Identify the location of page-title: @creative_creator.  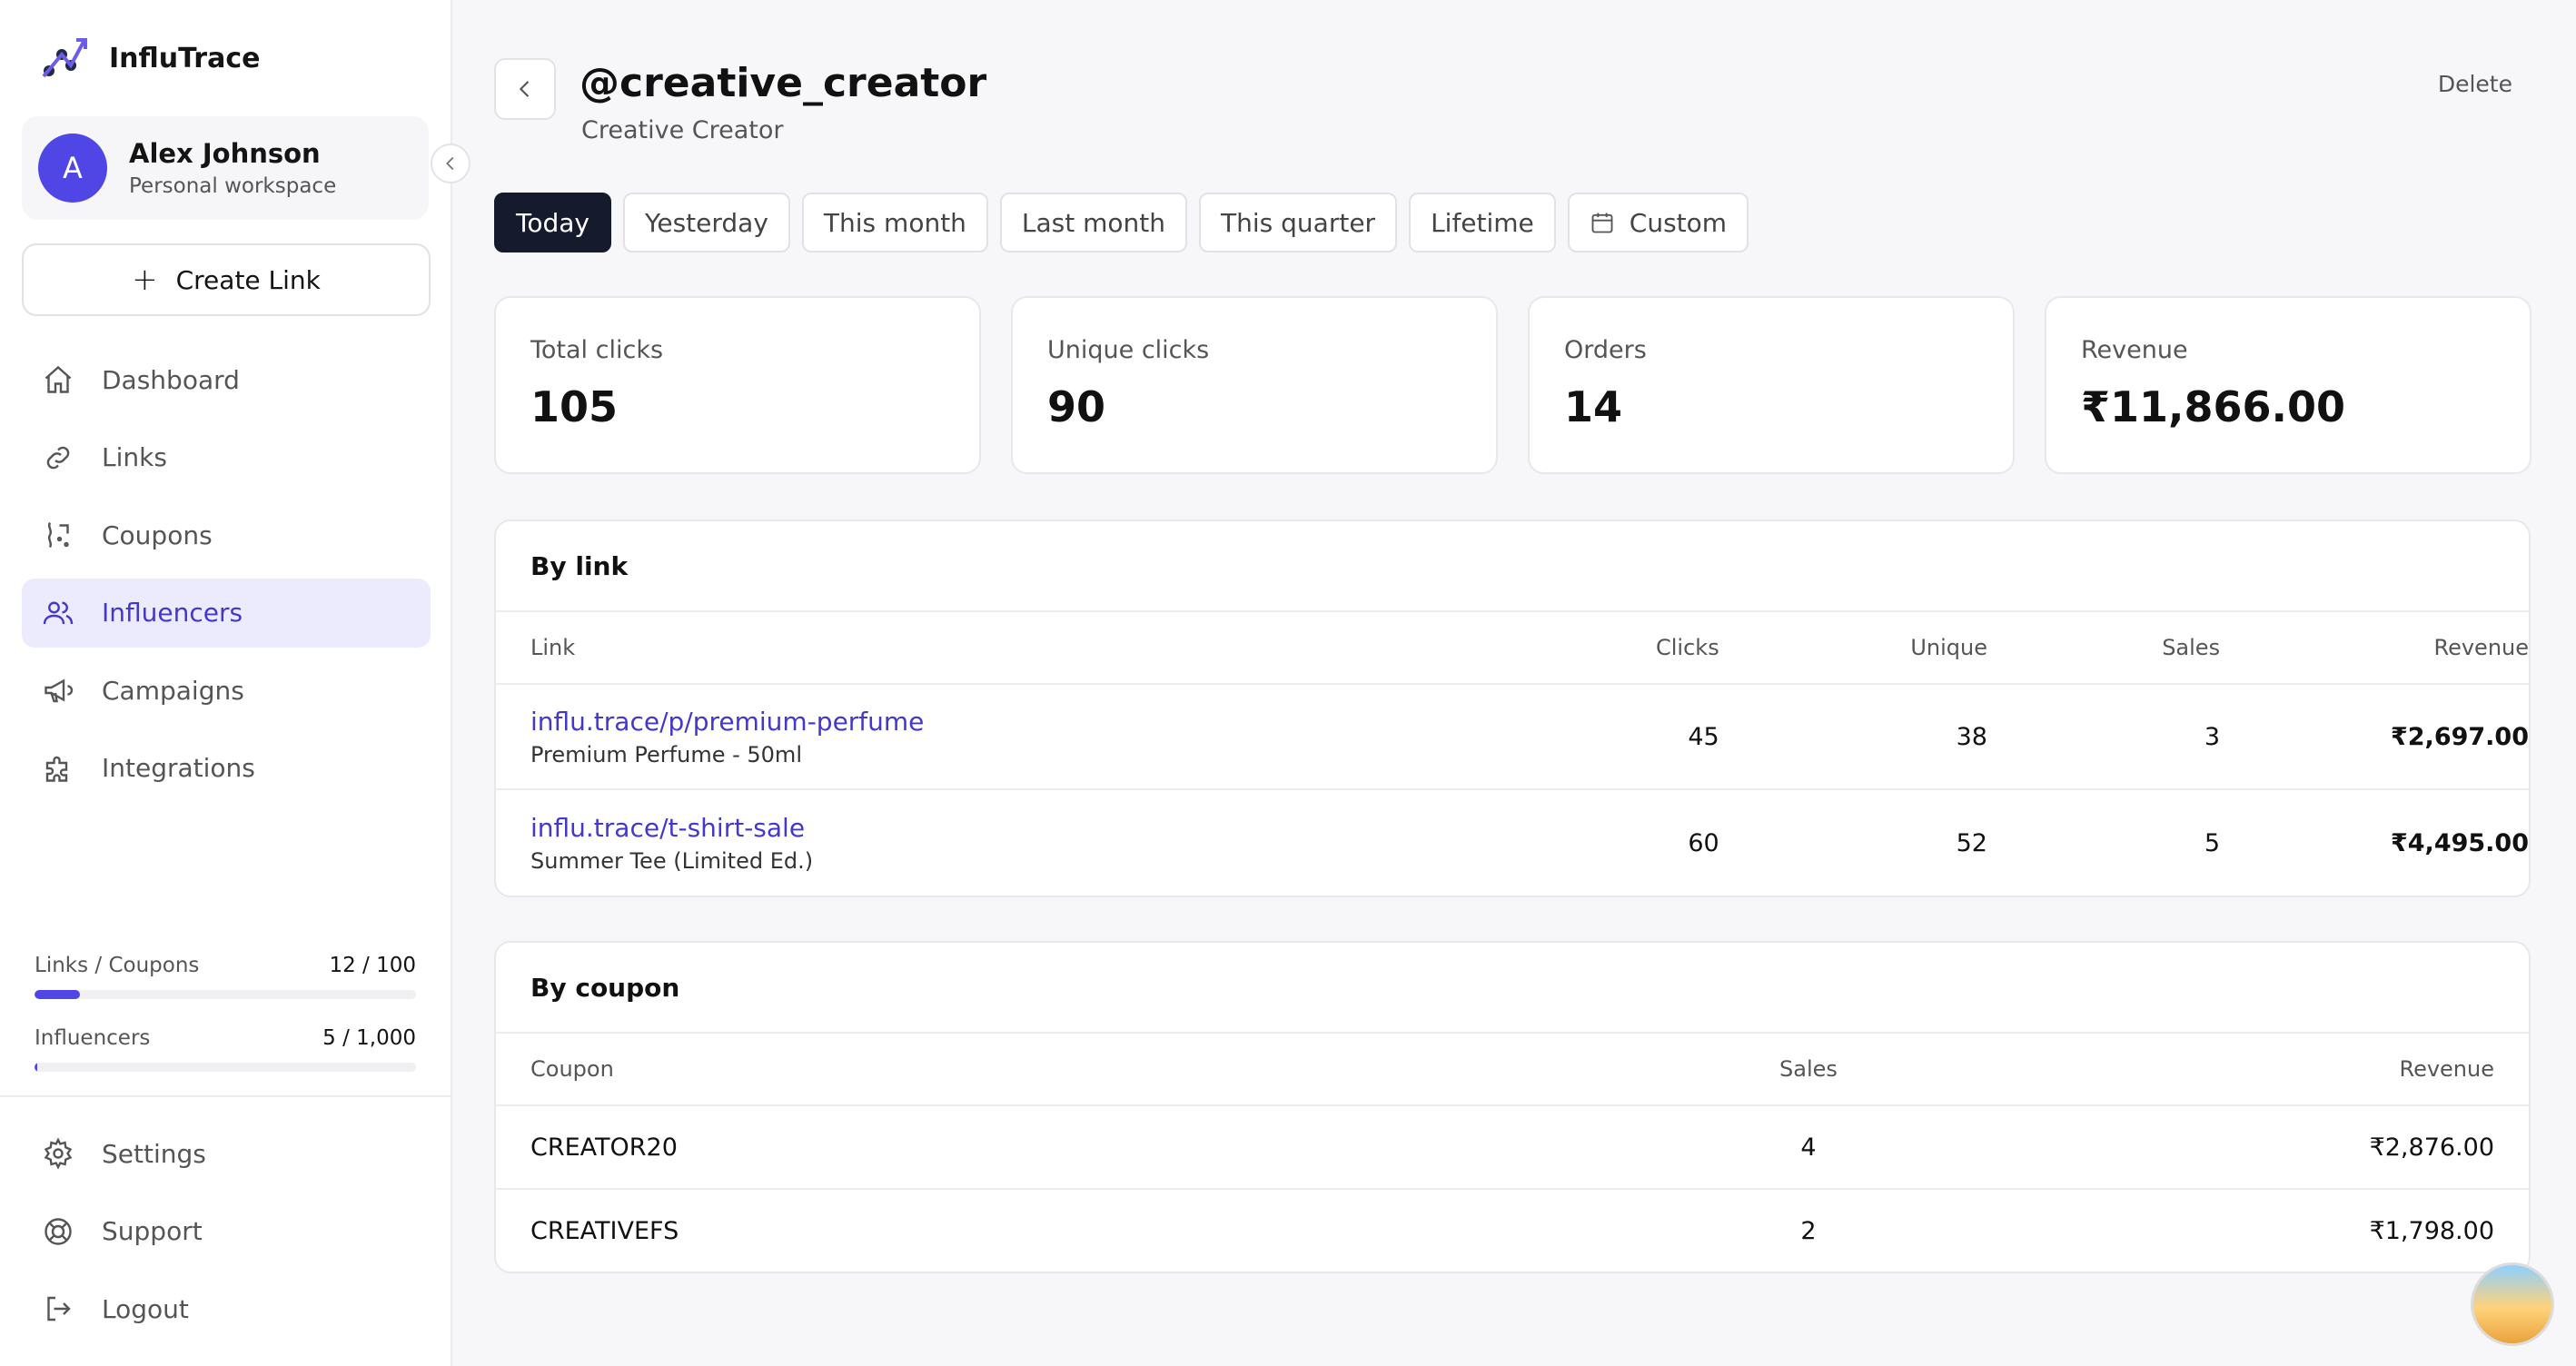
(783, 83).